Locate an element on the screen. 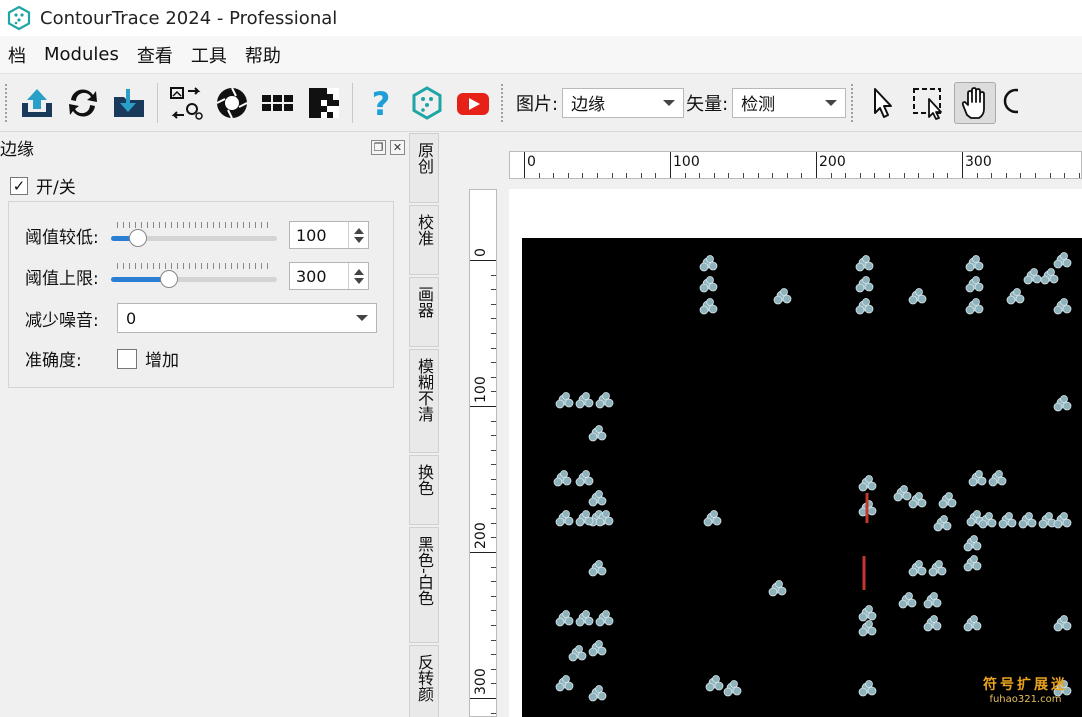  menu-file: 档 is located at coordinates (18, 55).